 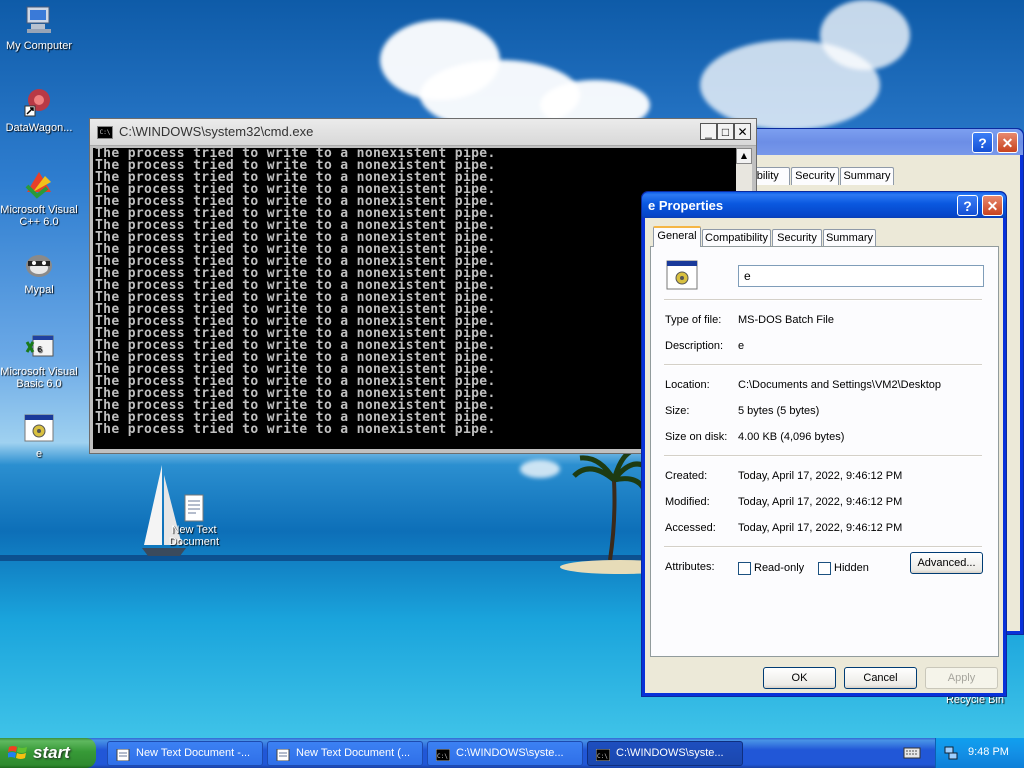 I want to click on accessed-label: Accessed:, so click(x=690, y=528).